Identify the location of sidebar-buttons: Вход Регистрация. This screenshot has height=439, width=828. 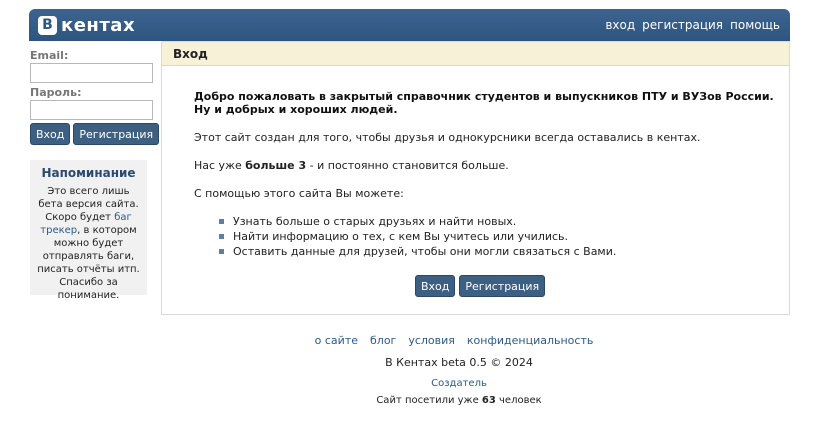
(95, 134).